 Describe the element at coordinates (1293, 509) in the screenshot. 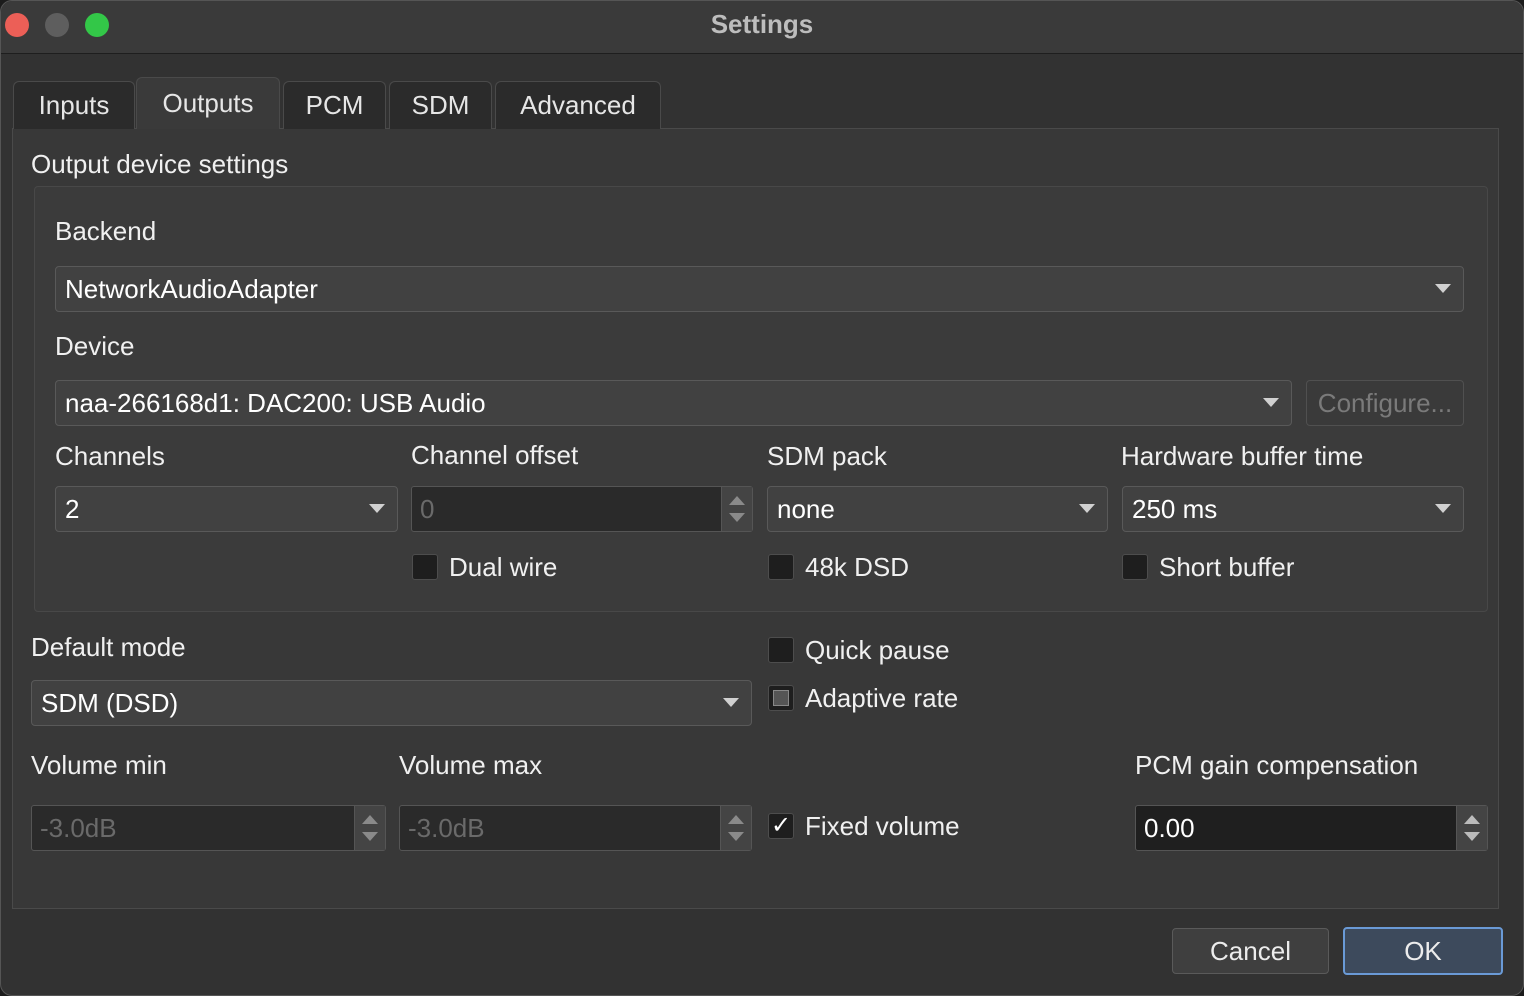

I see `hardware-buffer-time-select: 250 ms` at that location.